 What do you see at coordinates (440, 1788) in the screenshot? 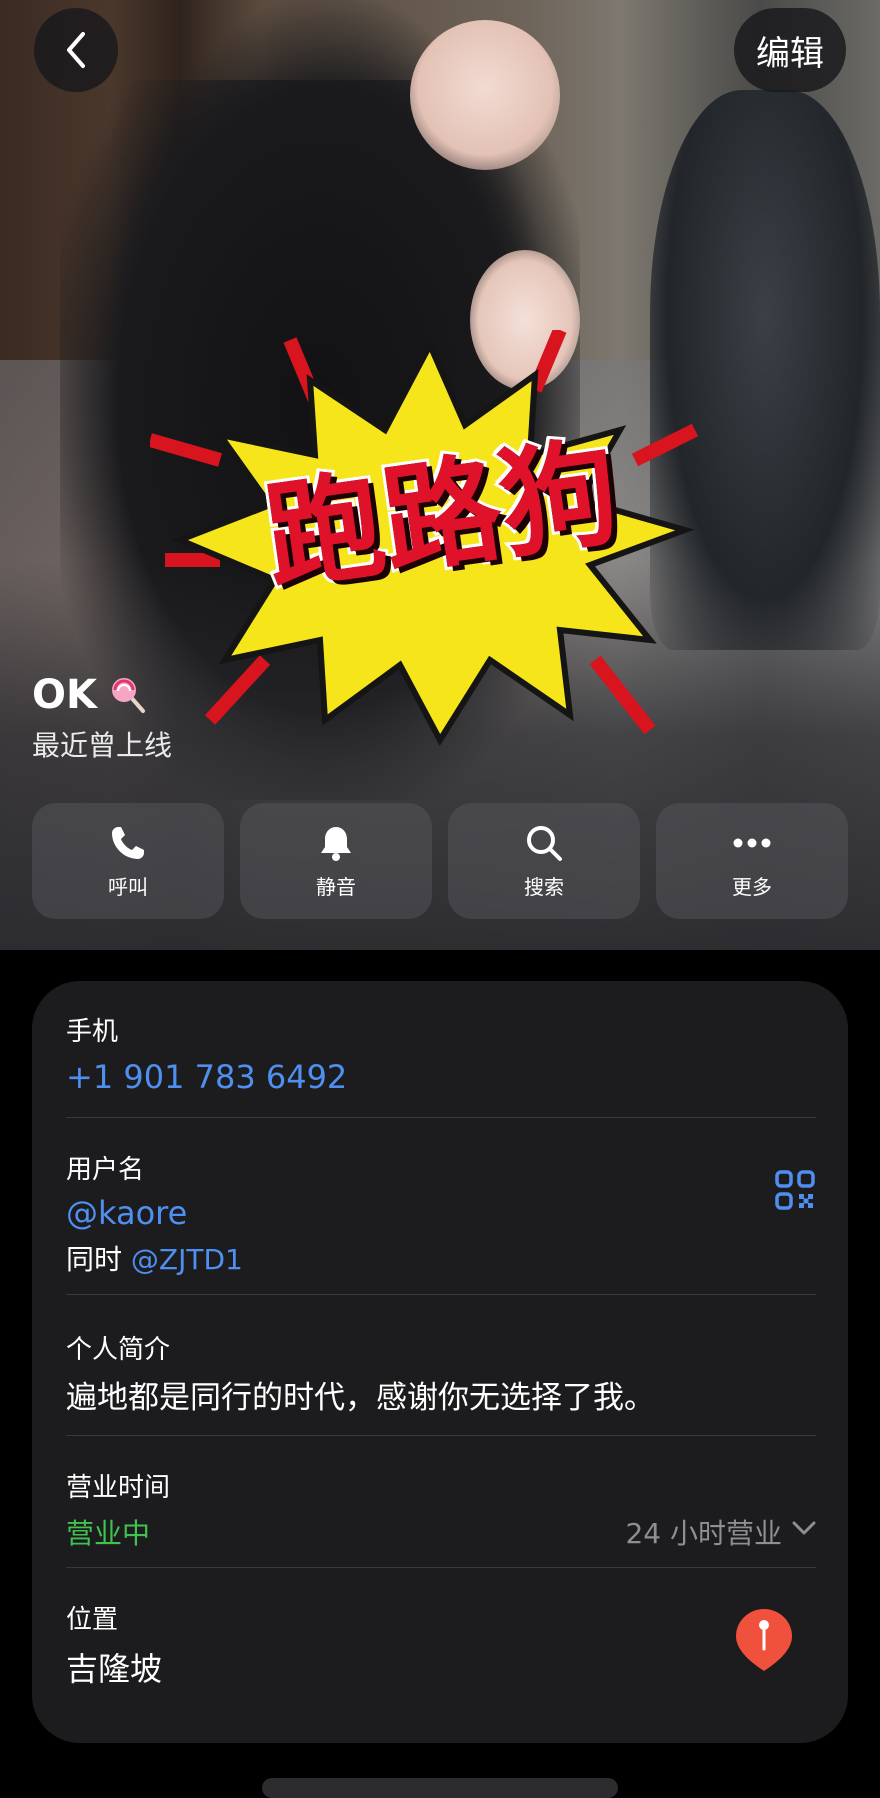
I see `bottom-sheet-handle` at bounding box center [440, 1788].